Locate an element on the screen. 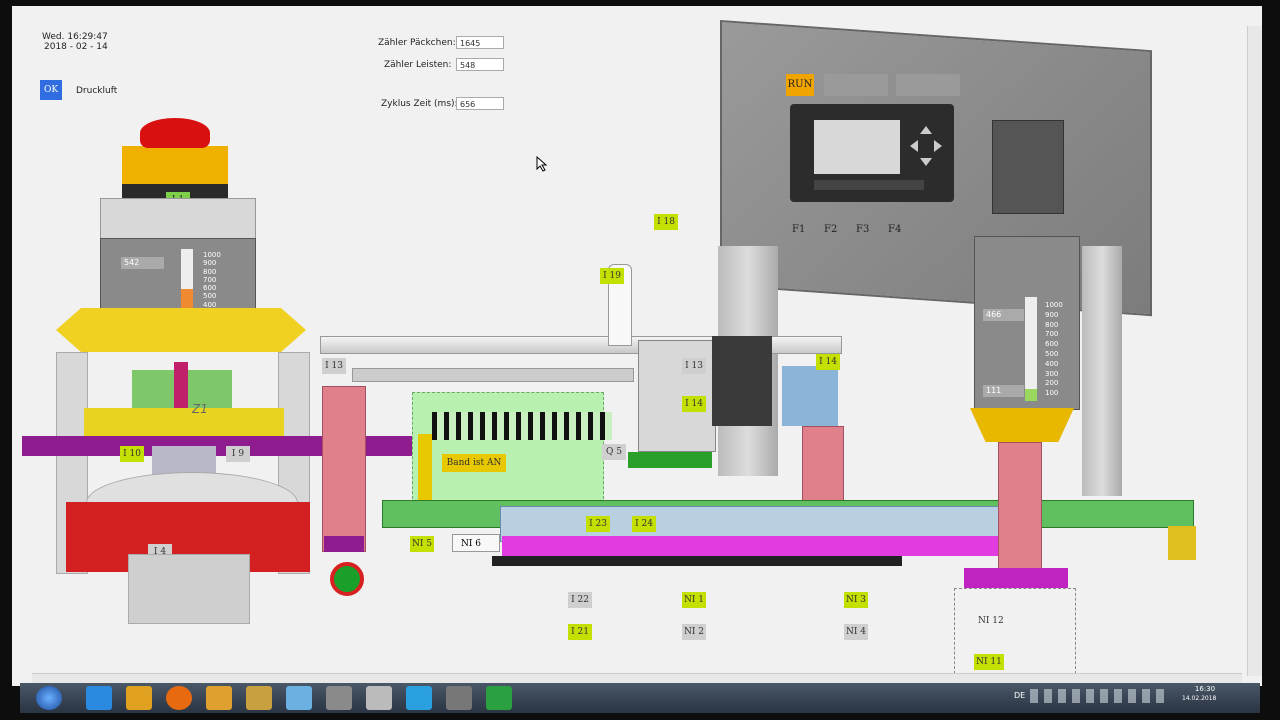  indicator-i10: I 10 is located at coordinates (132, 454).